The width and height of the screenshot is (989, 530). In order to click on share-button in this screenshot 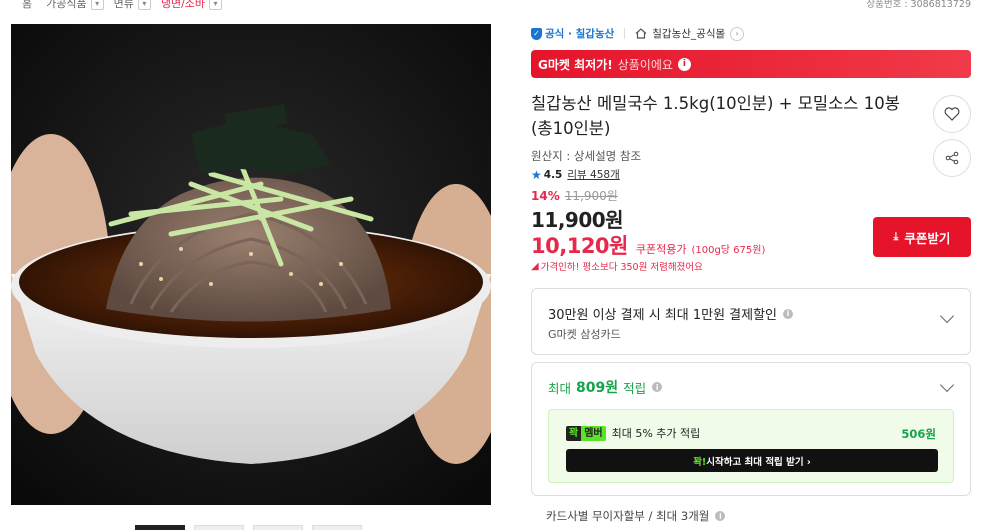, I will do `click(952, 158)`.